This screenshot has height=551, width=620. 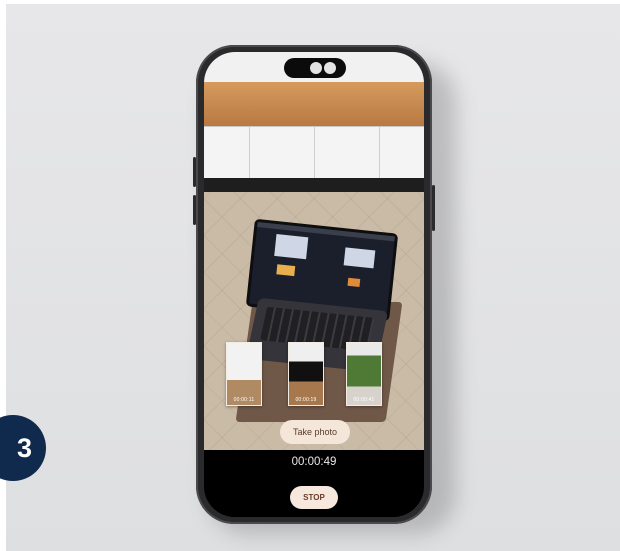 I want to click on power-button, so click(x=433, y=208).